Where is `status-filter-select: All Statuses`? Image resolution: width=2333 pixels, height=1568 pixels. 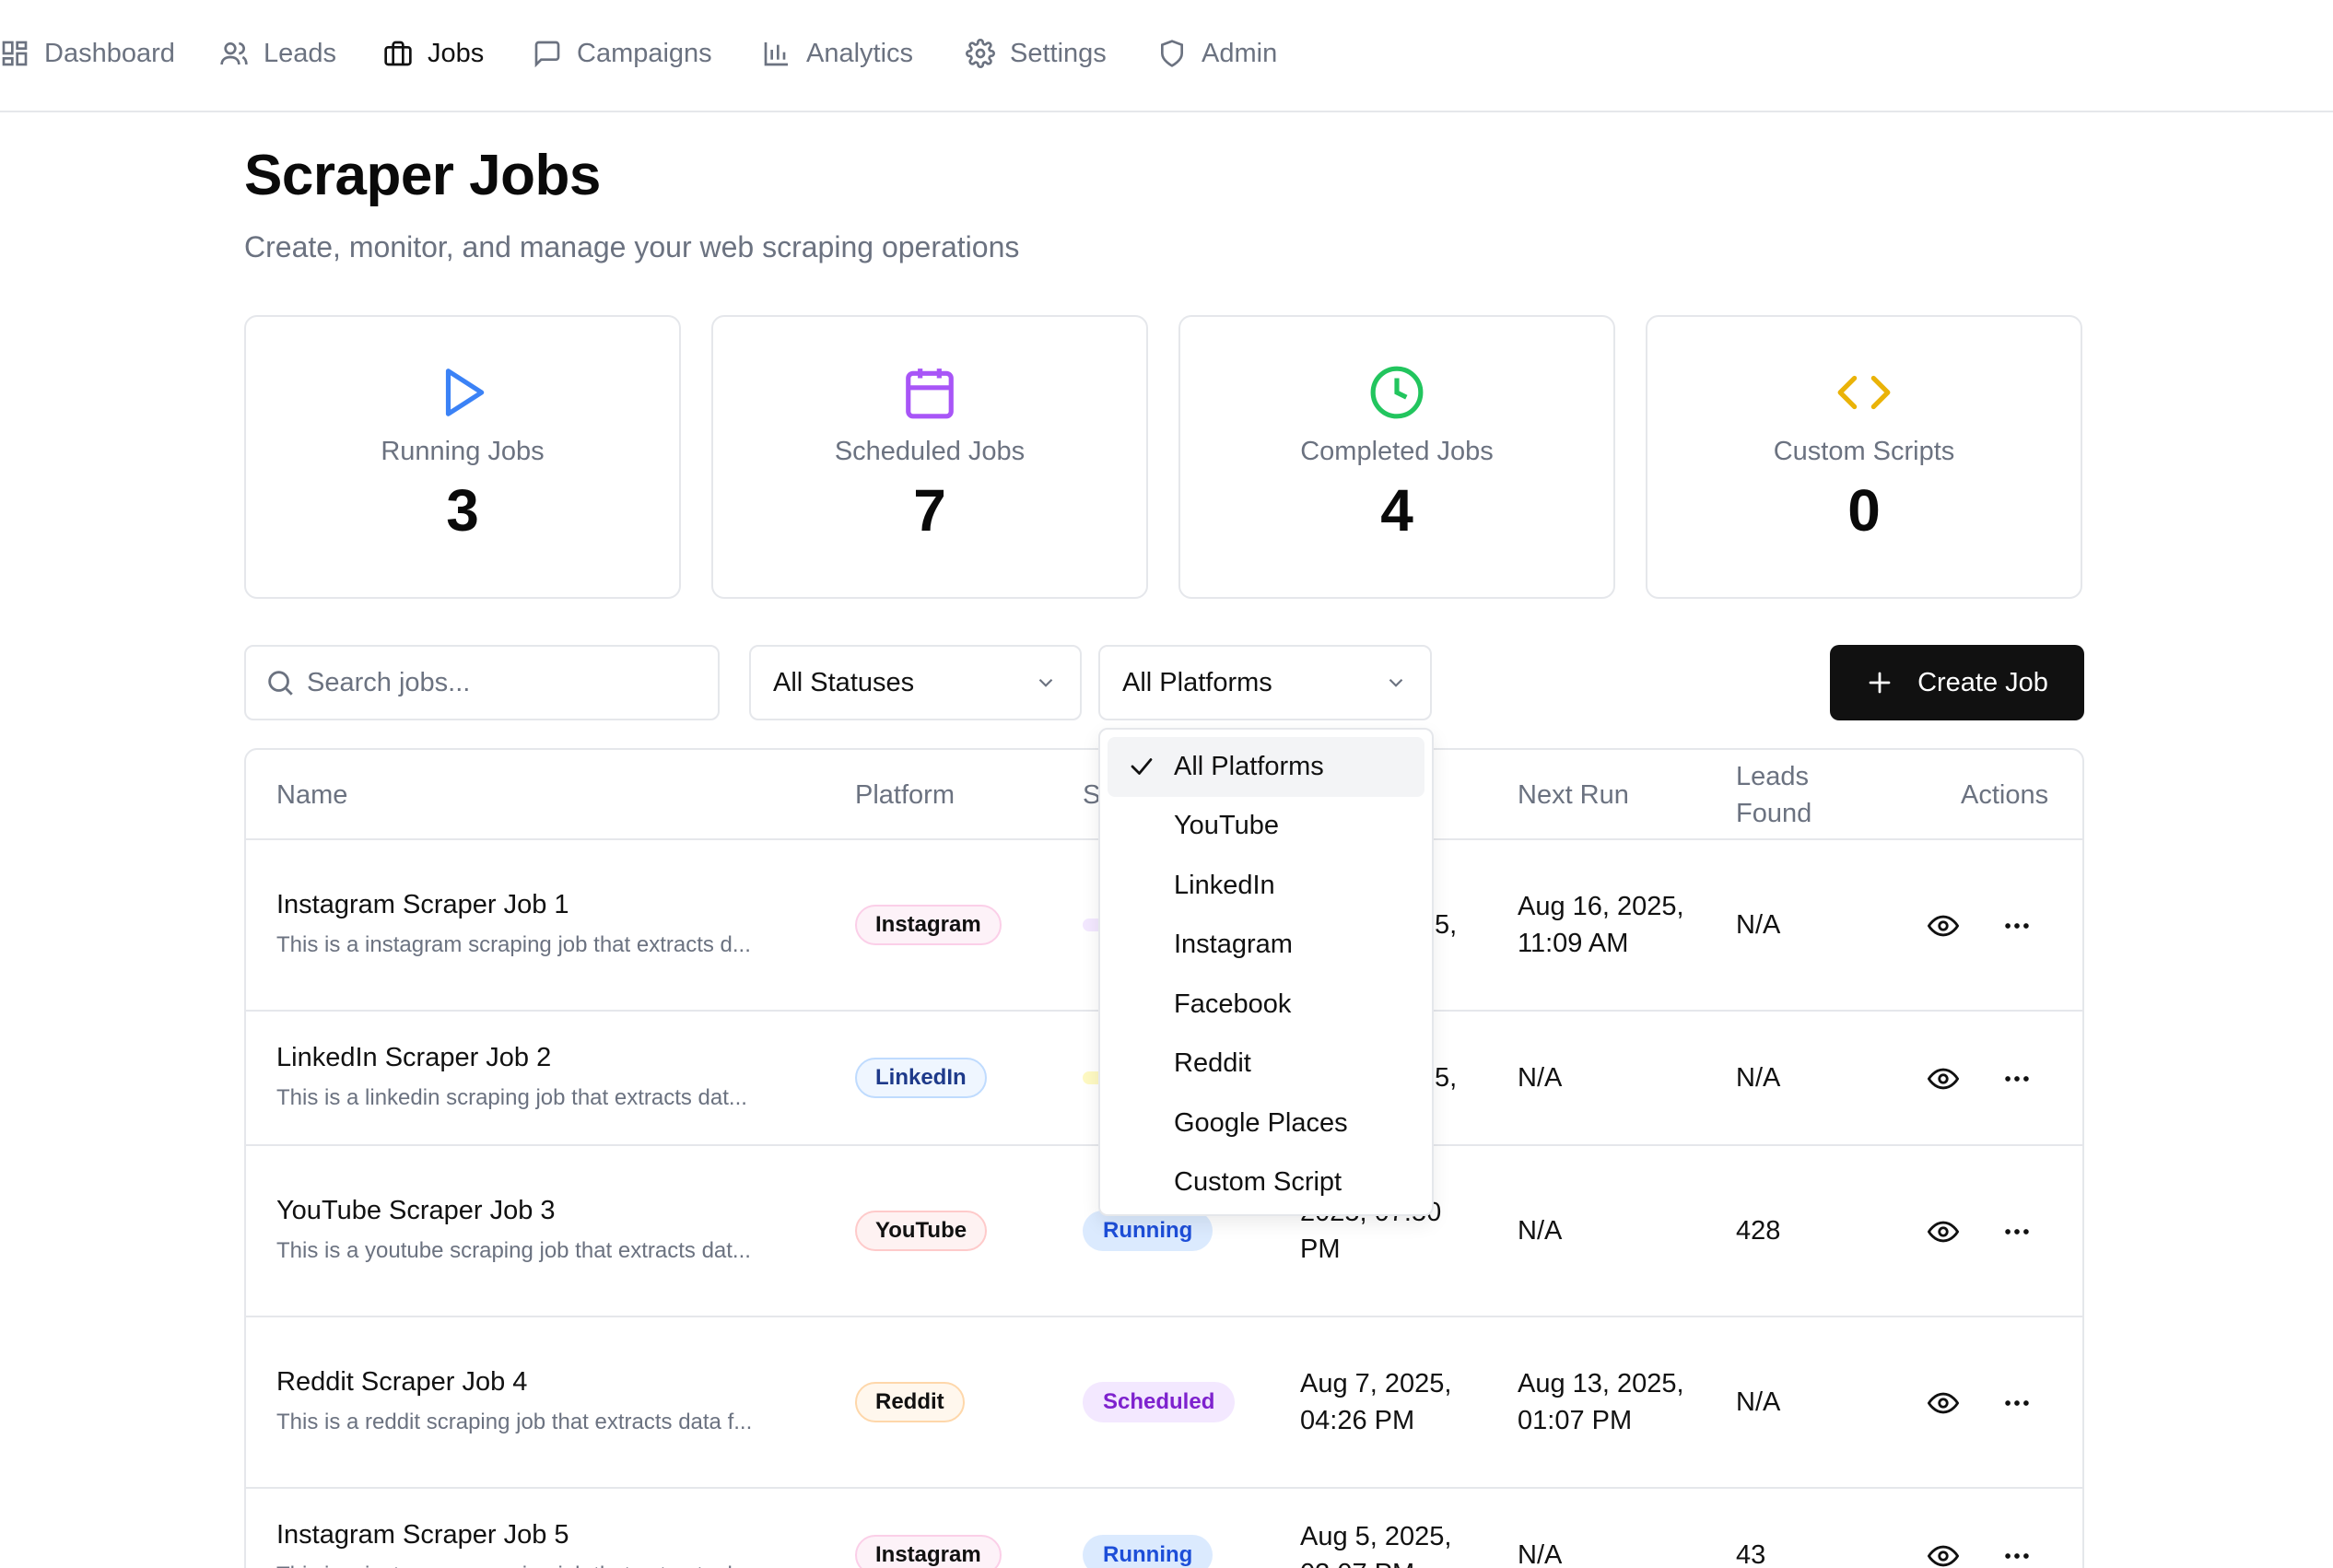 status-filter-select: All Statuses is located at coordinates (916, 682).